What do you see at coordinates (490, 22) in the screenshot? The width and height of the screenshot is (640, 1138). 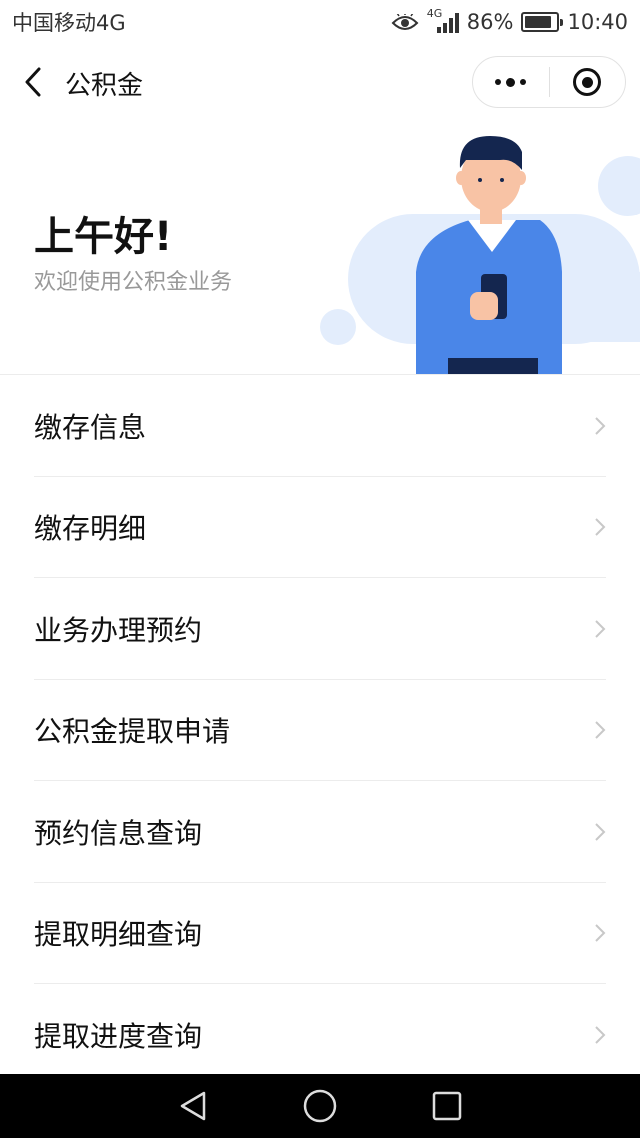 I see `battery-percent: 86%` at bounding box center [490, 22].